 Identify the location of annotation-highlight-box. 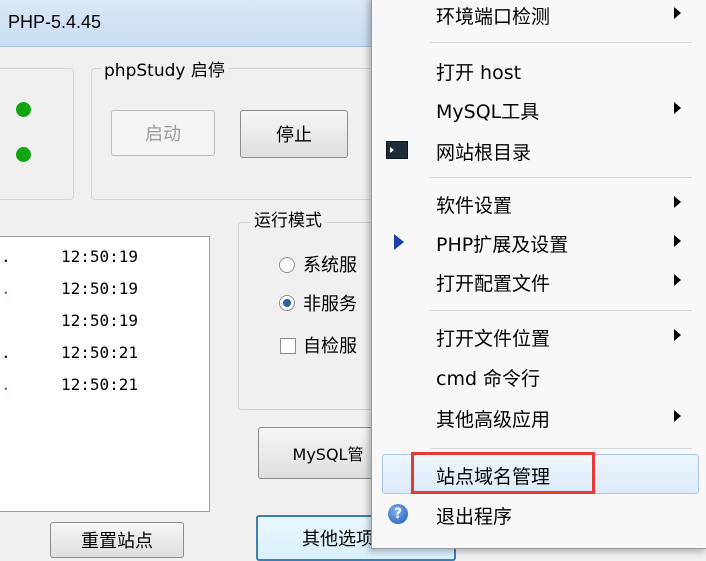
(503, 473).